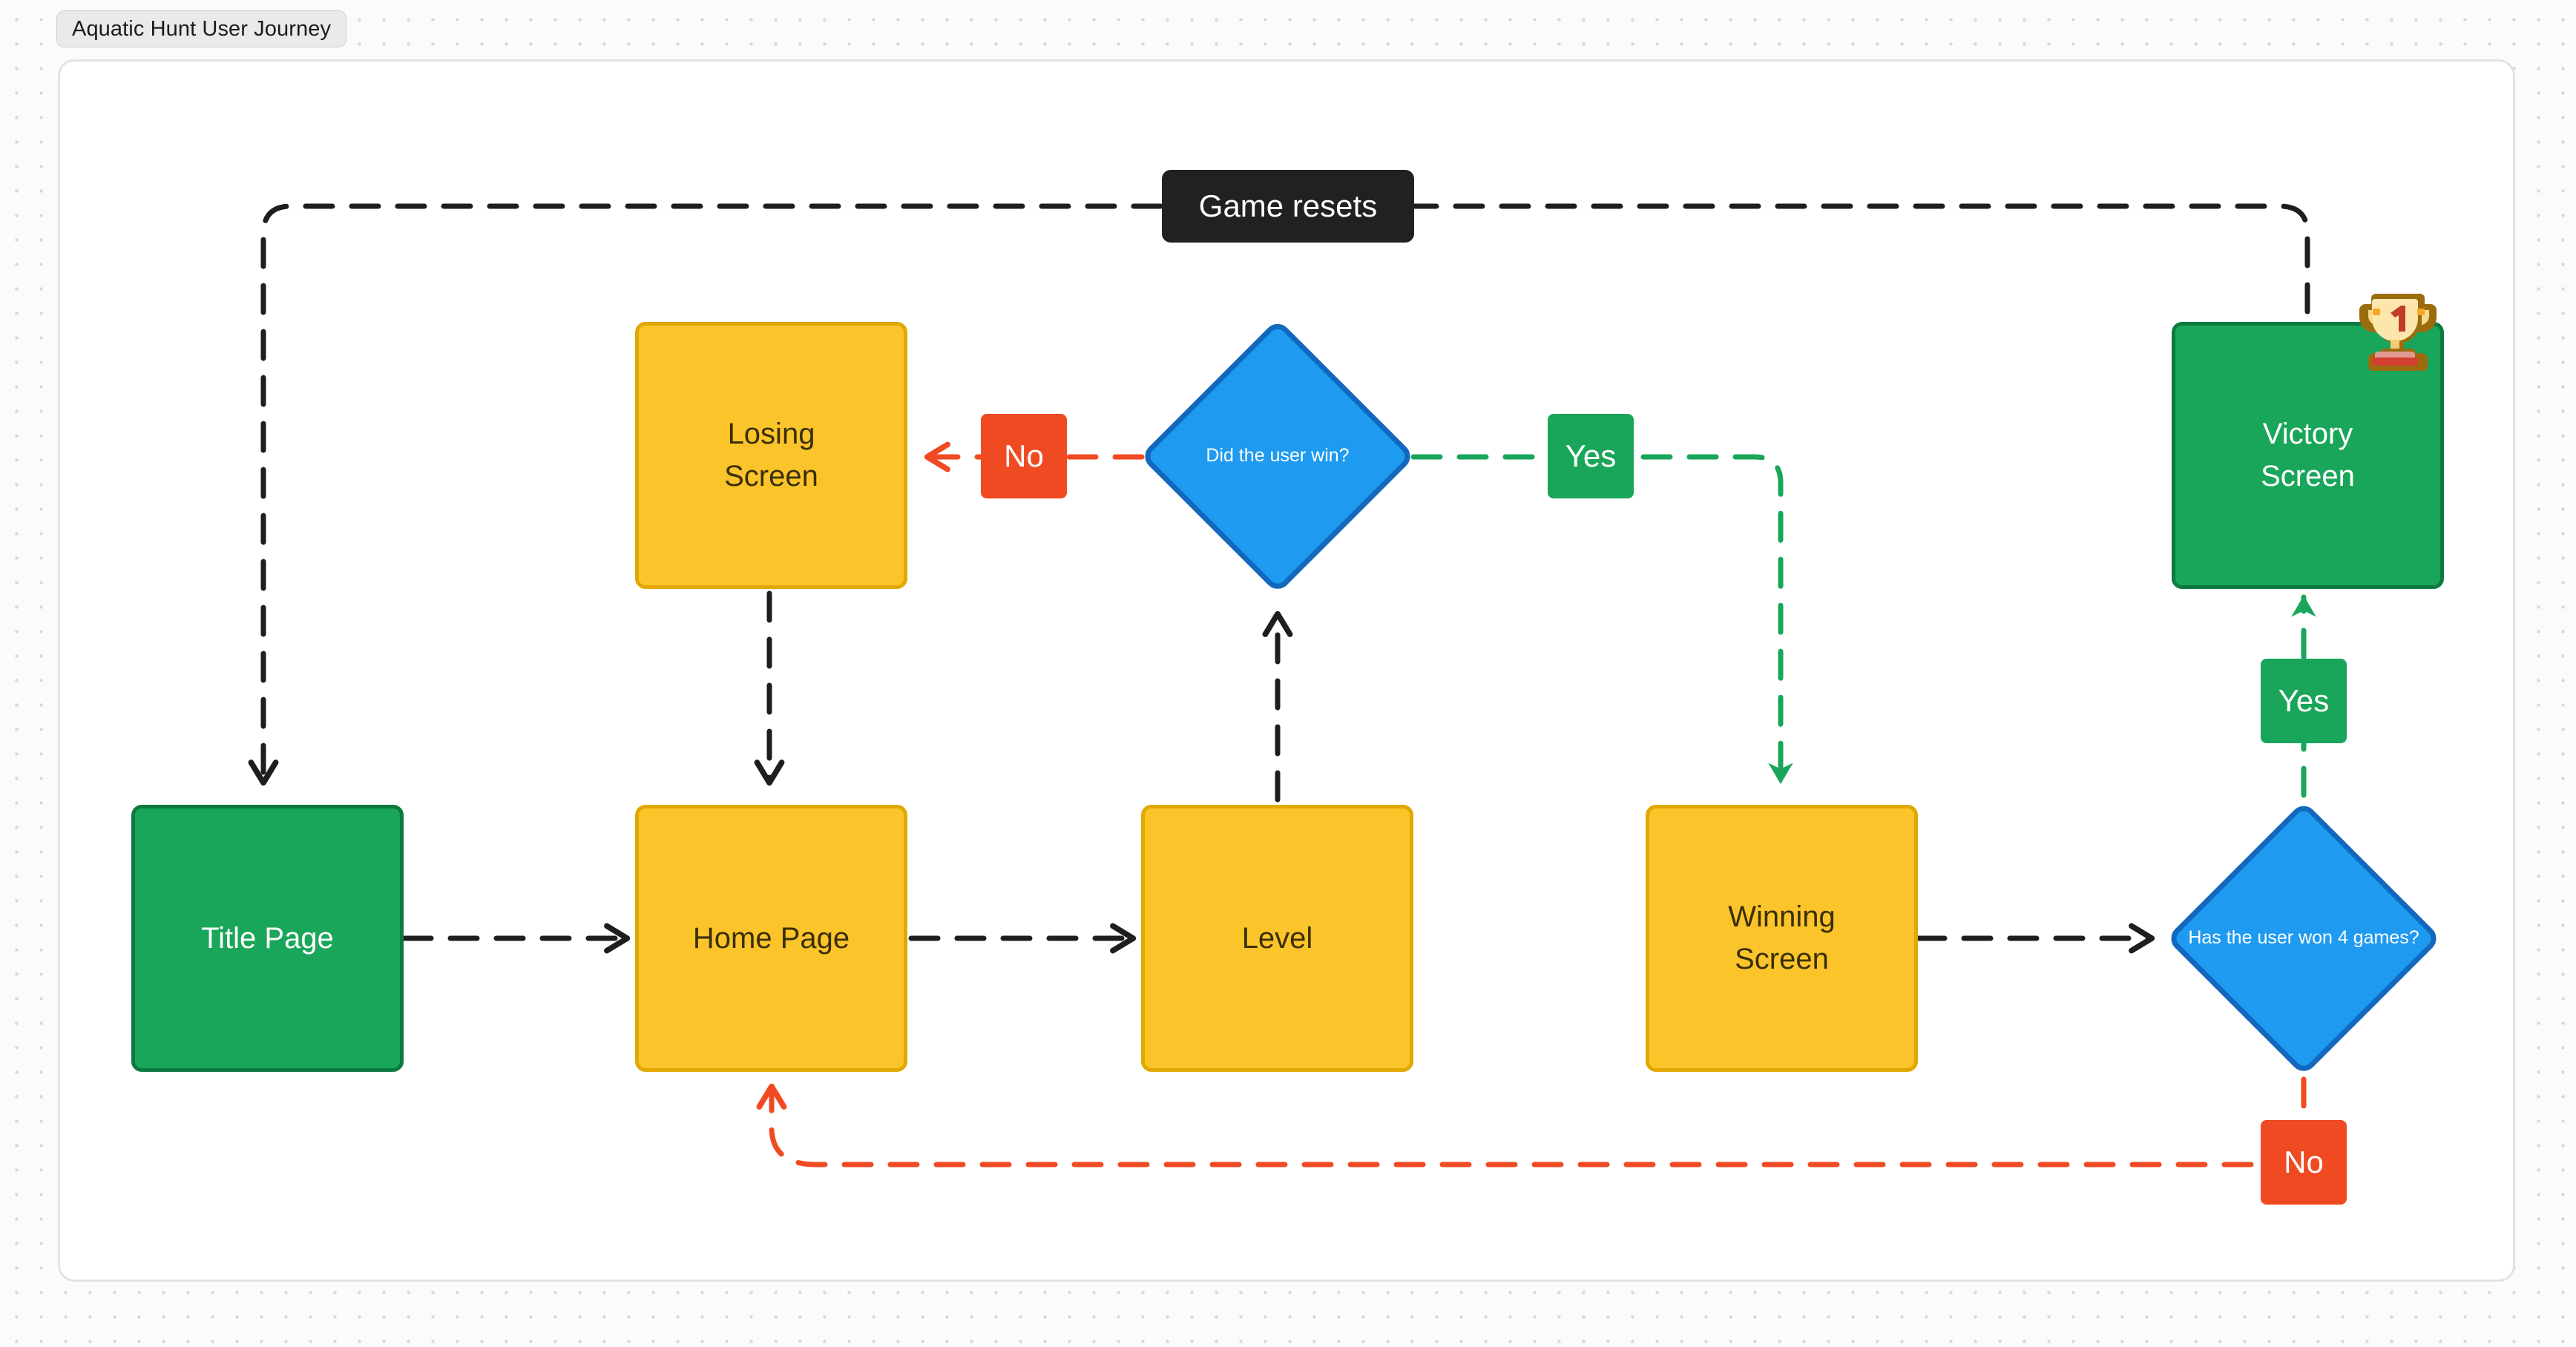  I want to click on node-title-page-line-0: Title Page, so click(267, 938).